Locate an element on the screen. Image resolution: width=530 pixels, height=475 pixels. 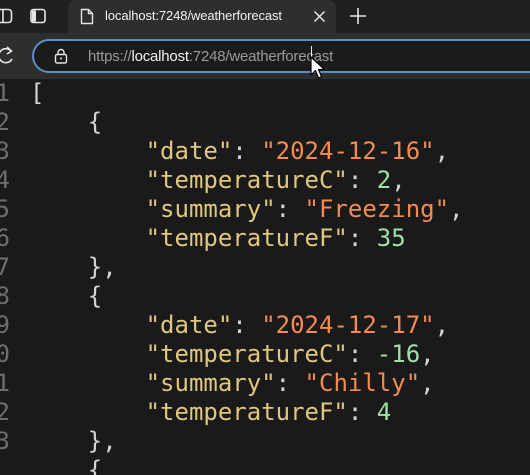
code-line: "summary": "Chilly", is located at coordinates (290, 383).